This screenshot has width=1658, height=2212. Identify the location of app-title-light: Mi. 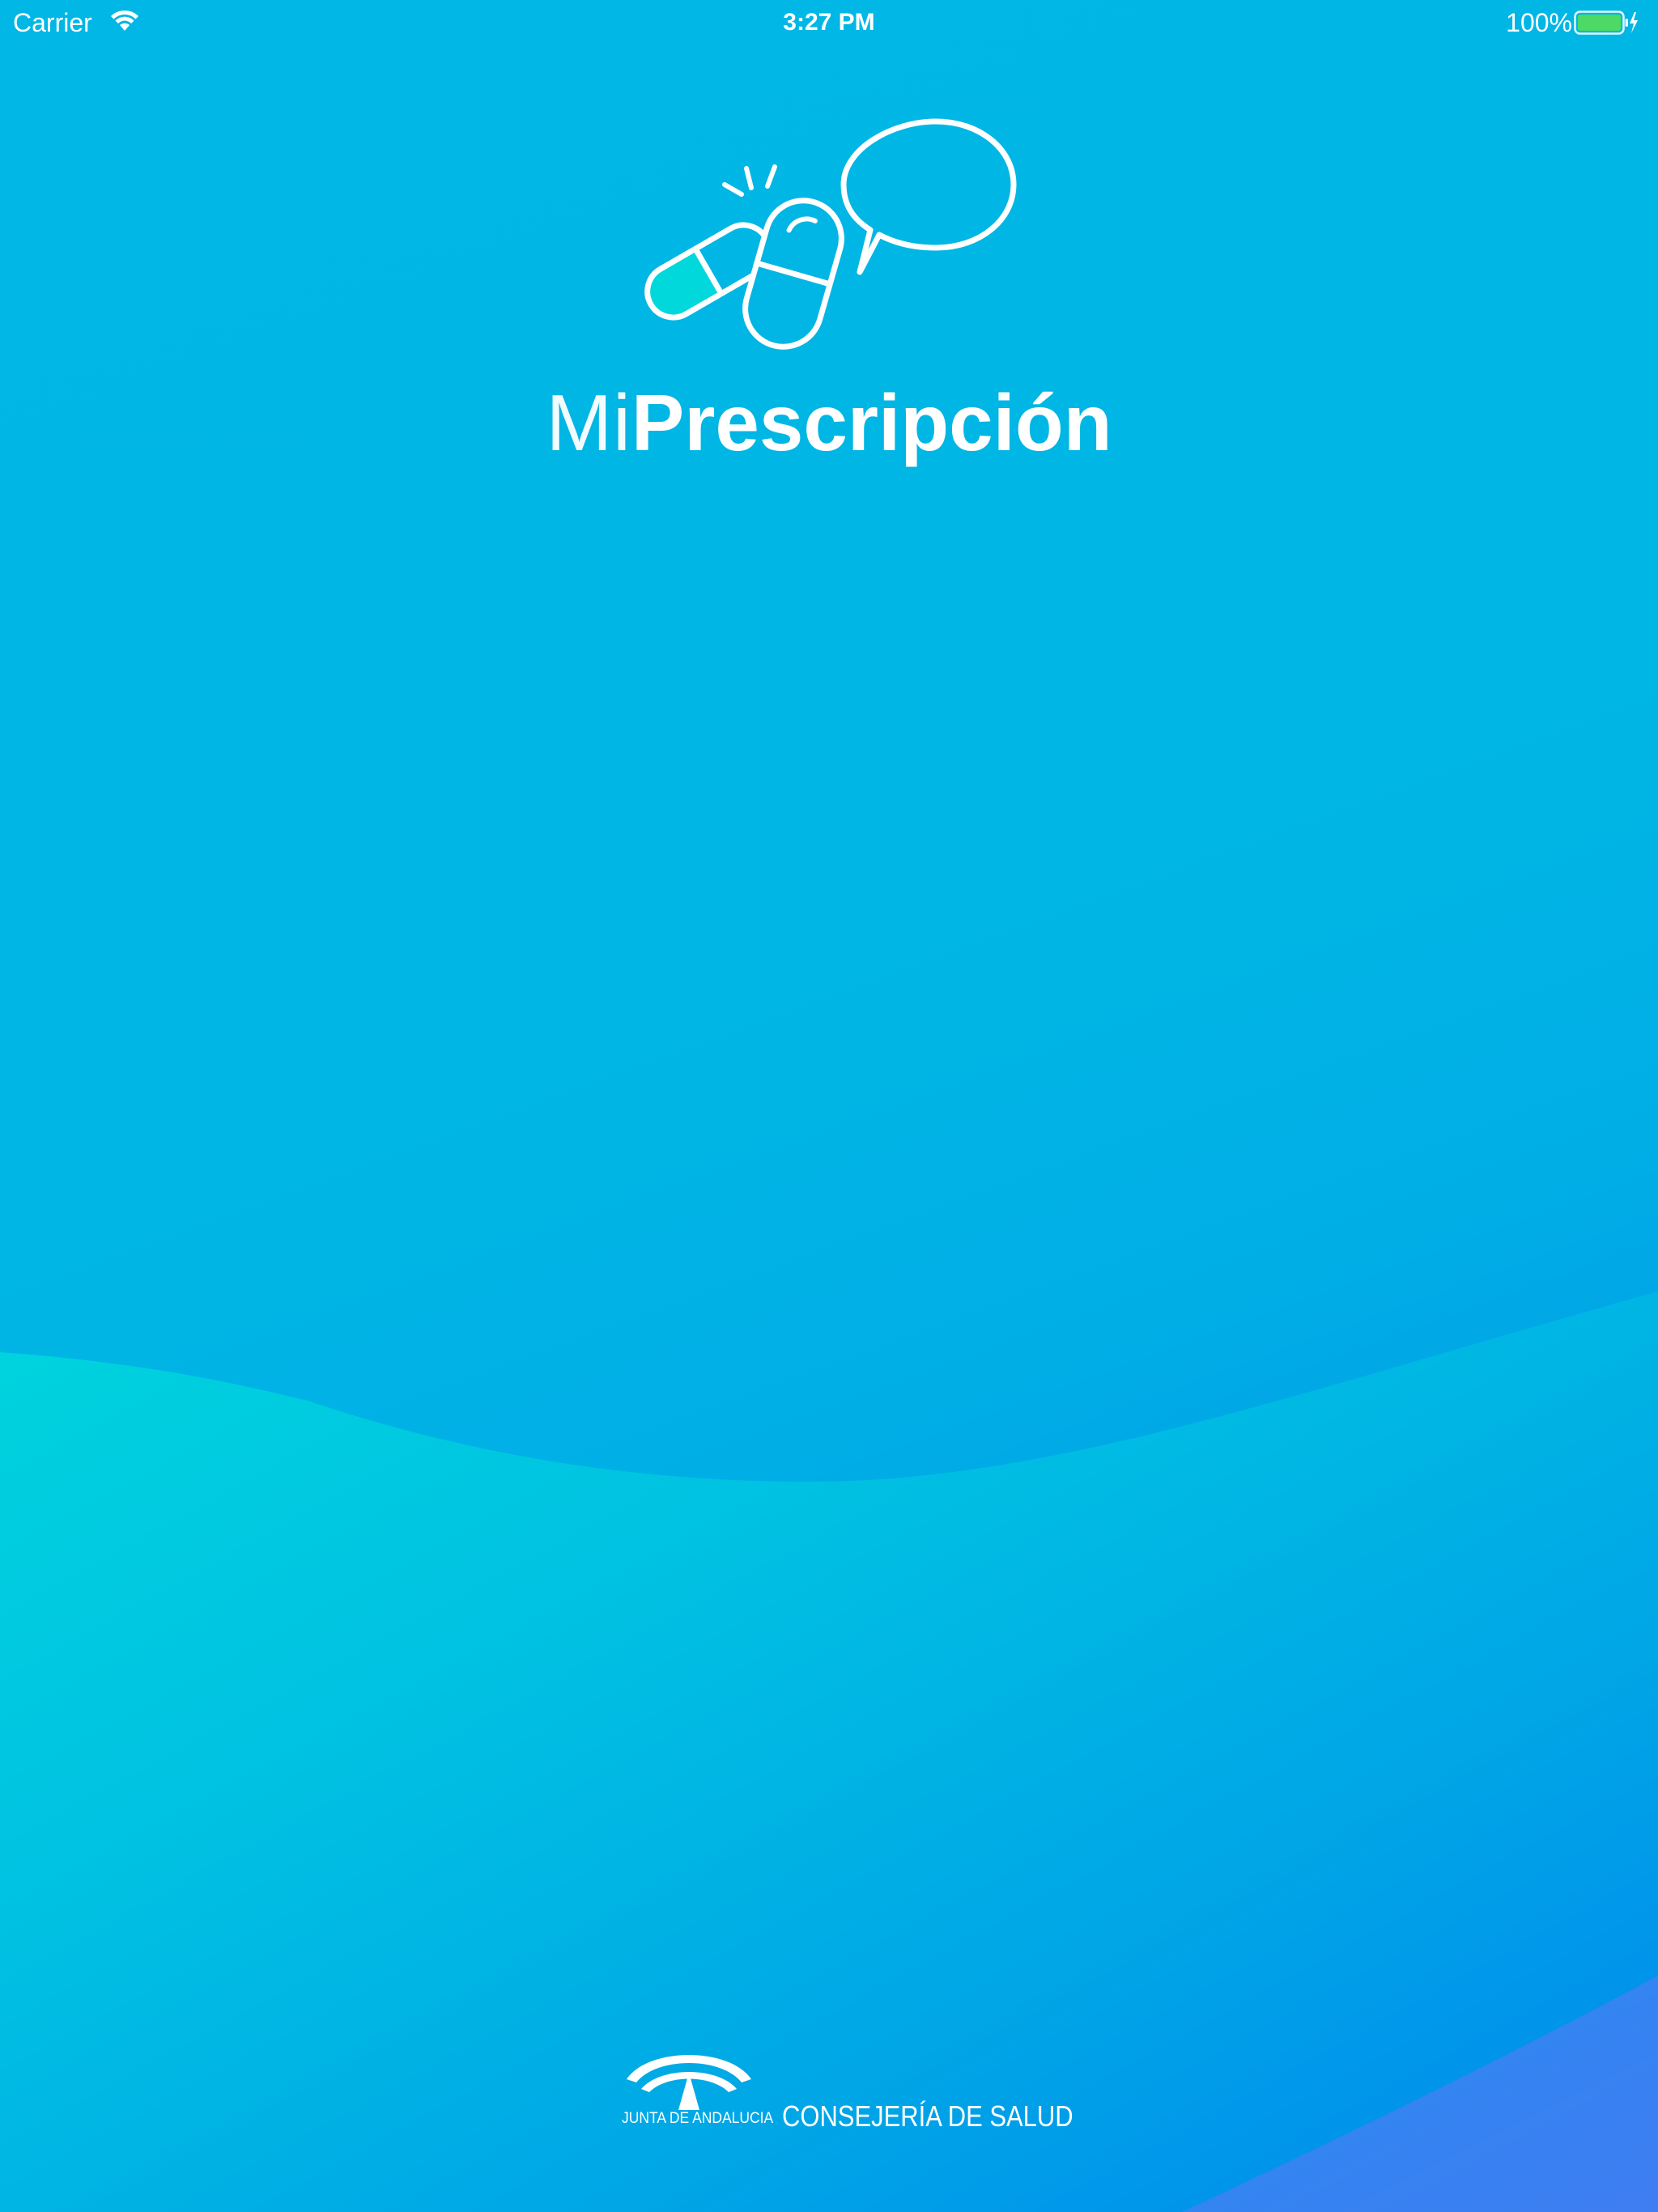
(588, 422).